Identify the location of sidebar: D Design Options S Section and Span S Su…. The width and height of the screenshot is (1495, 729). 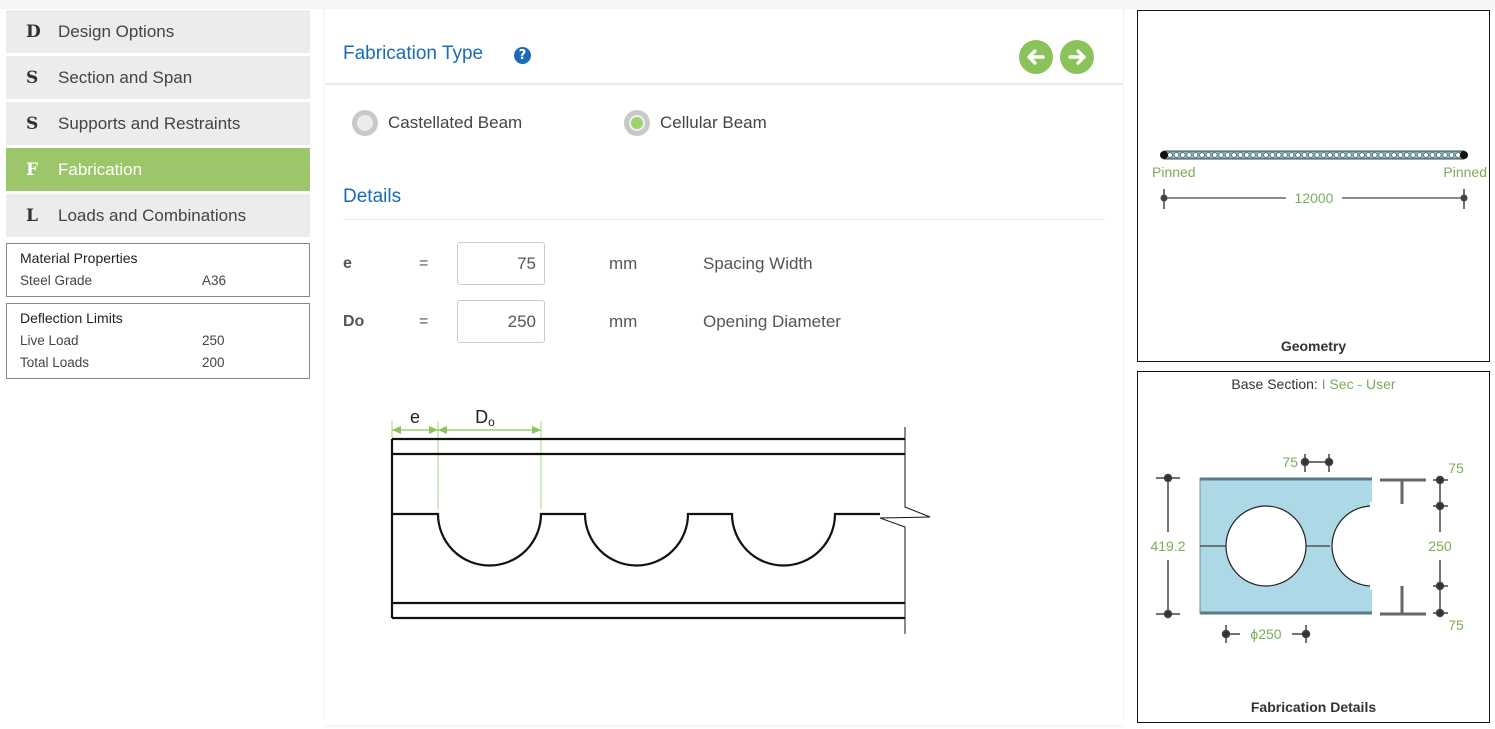
(158, 194).